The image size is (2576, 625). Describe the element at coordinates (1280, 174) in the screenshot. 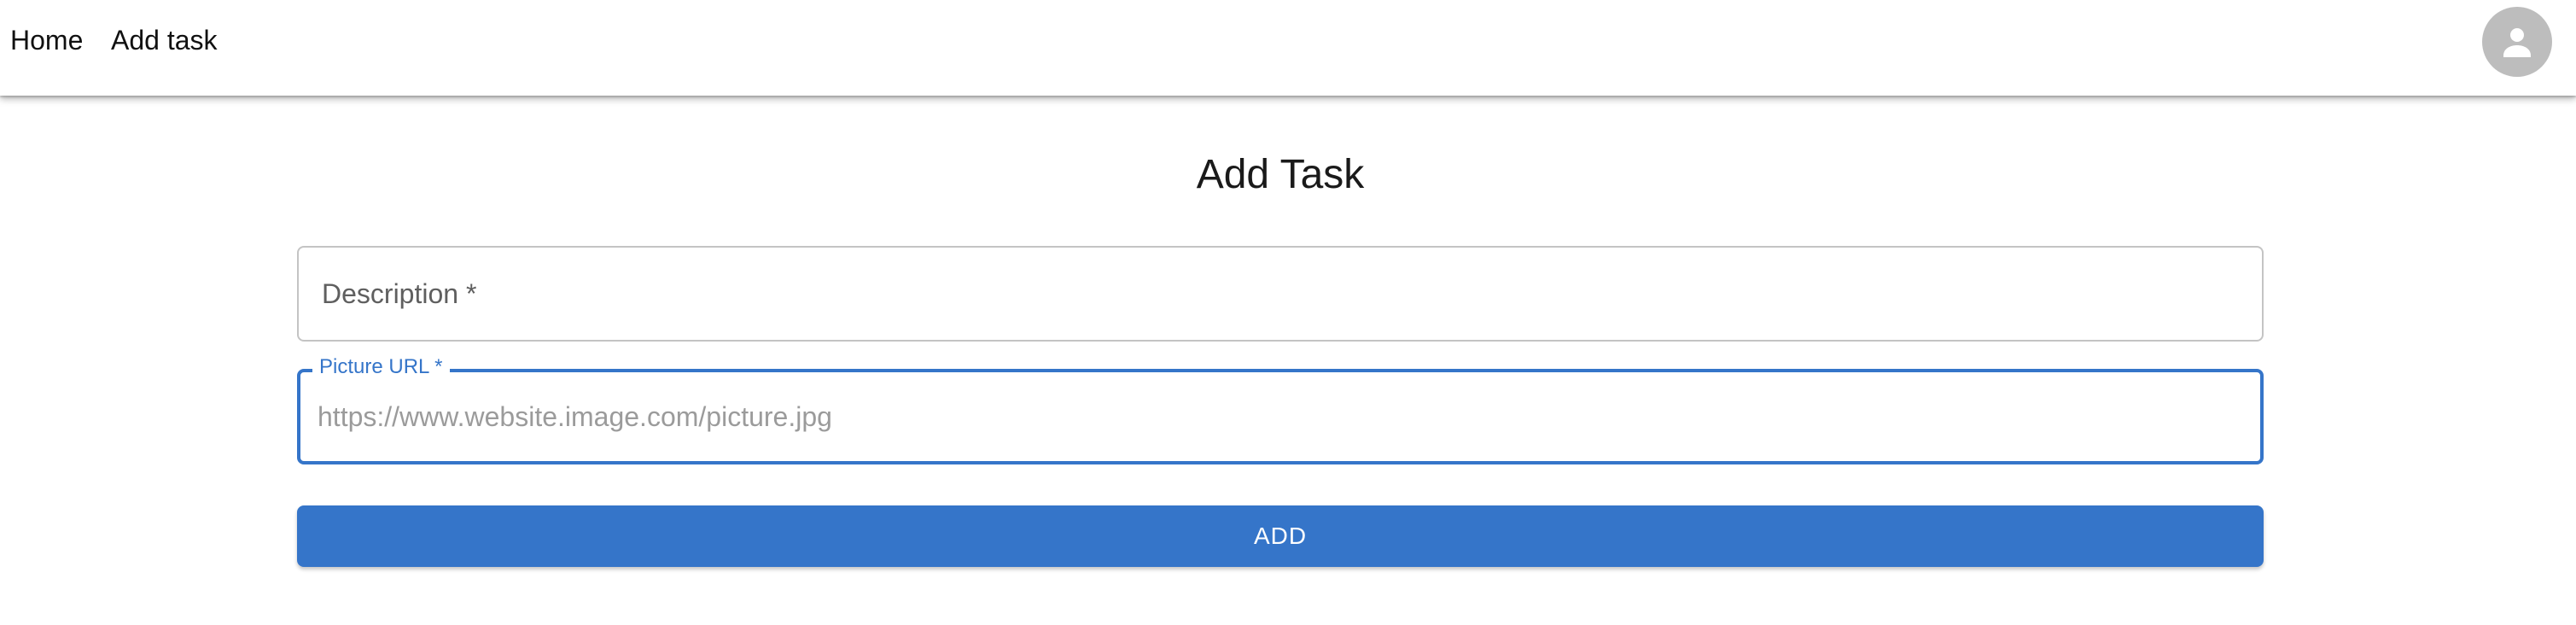

I see `page-title: Add Task` at that location.